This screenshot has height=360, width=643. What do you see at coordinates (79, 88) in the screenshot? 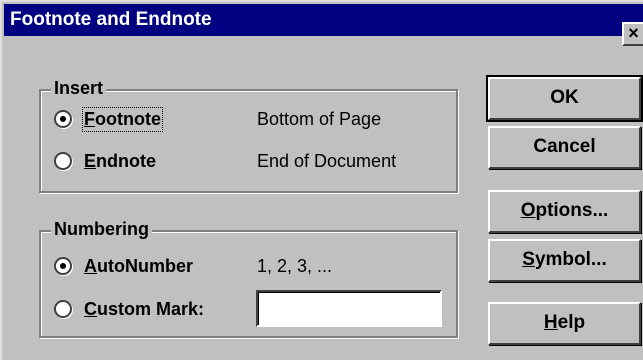
I see `insert-group-title: Insert` at bounding box center [79, 88].